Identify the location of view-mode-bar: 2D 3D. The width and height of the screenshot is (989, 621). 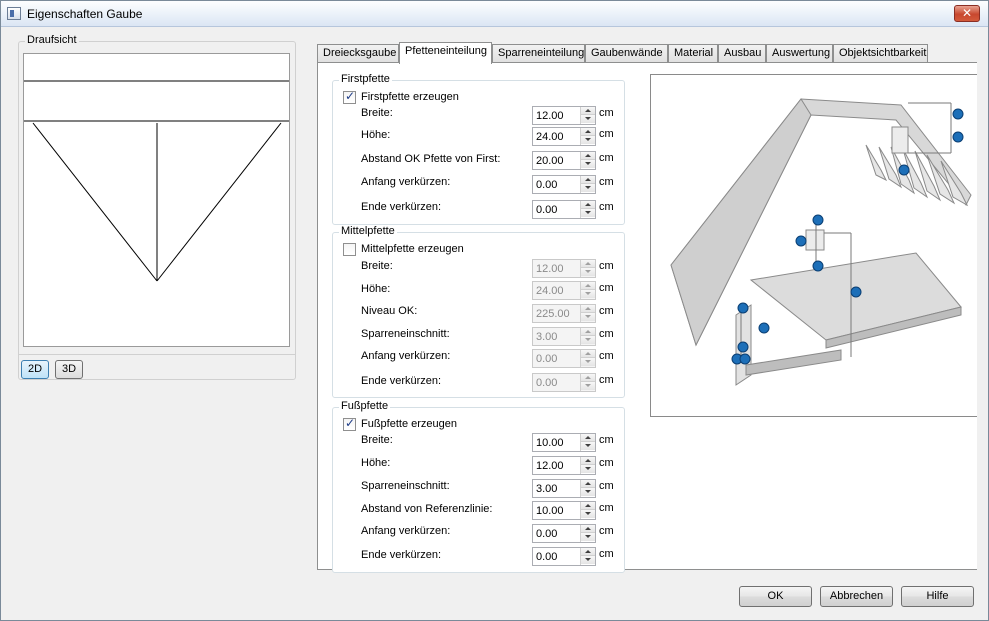
(157, 367).